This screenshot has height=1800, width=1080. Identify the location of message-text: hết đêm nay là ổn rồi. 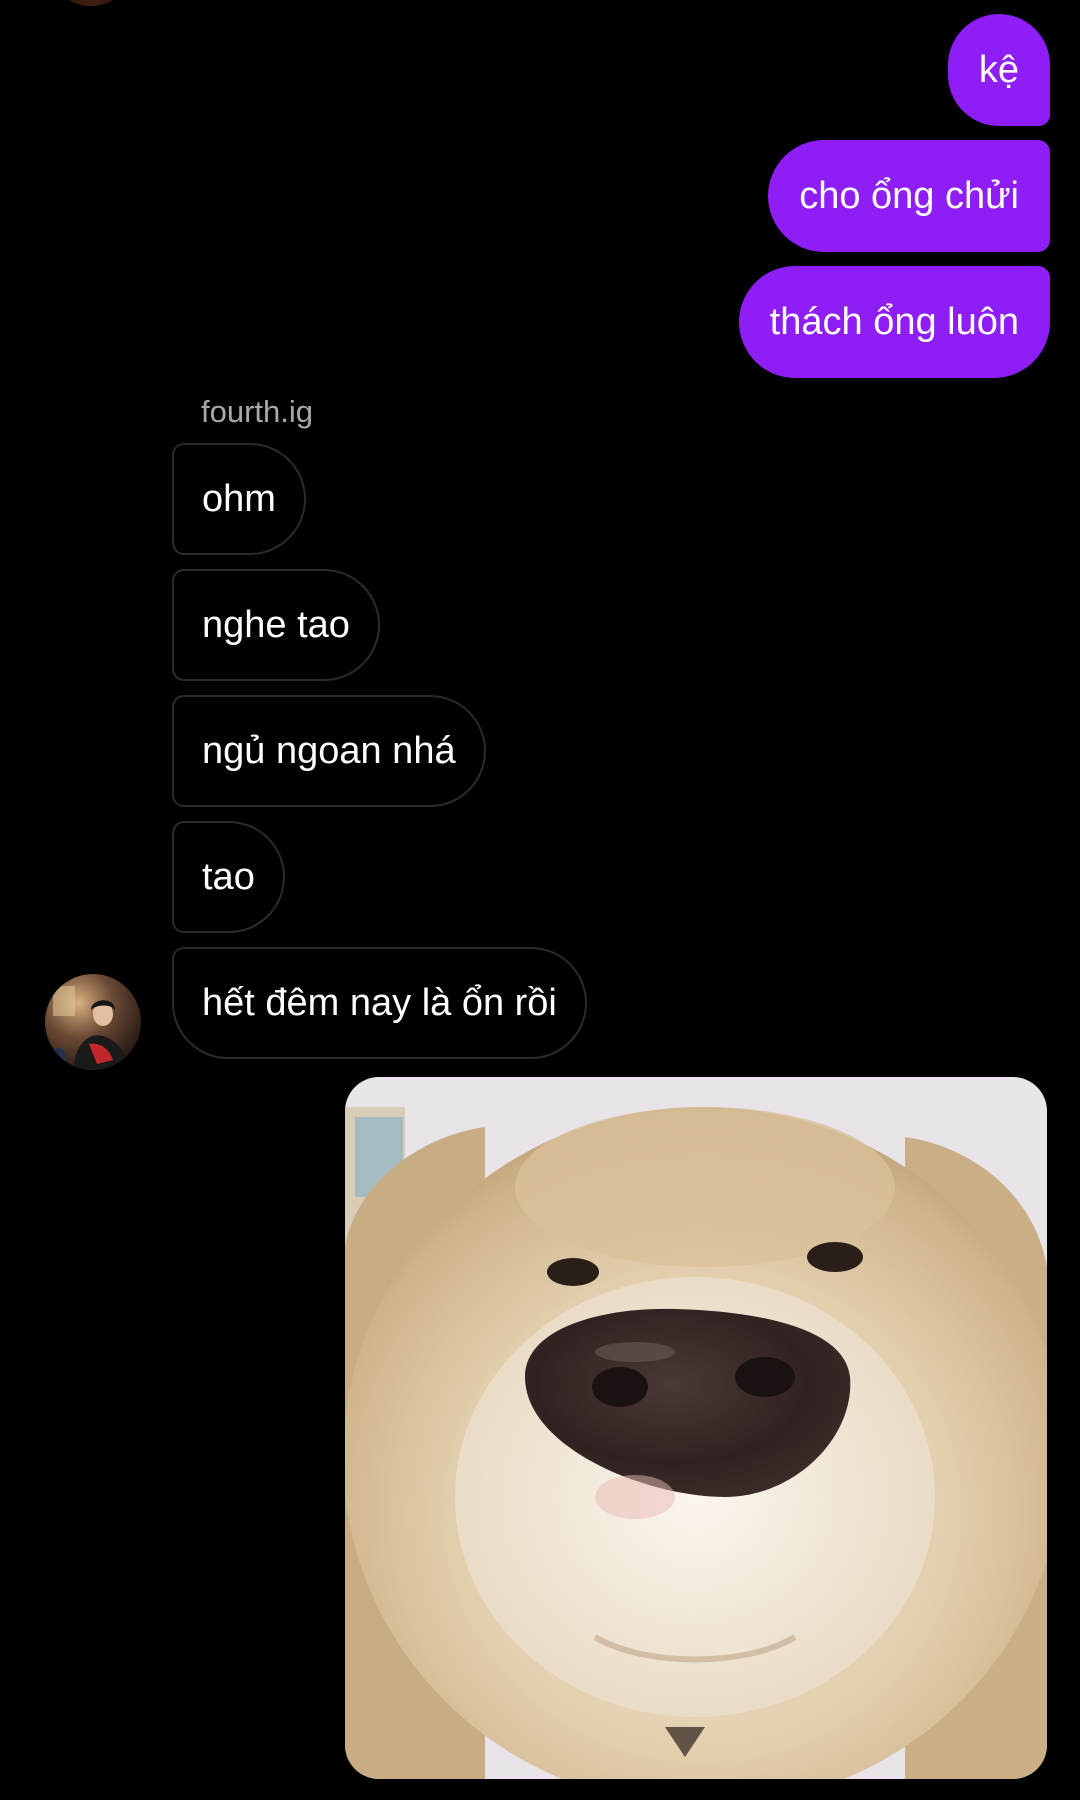
(379, 1003).